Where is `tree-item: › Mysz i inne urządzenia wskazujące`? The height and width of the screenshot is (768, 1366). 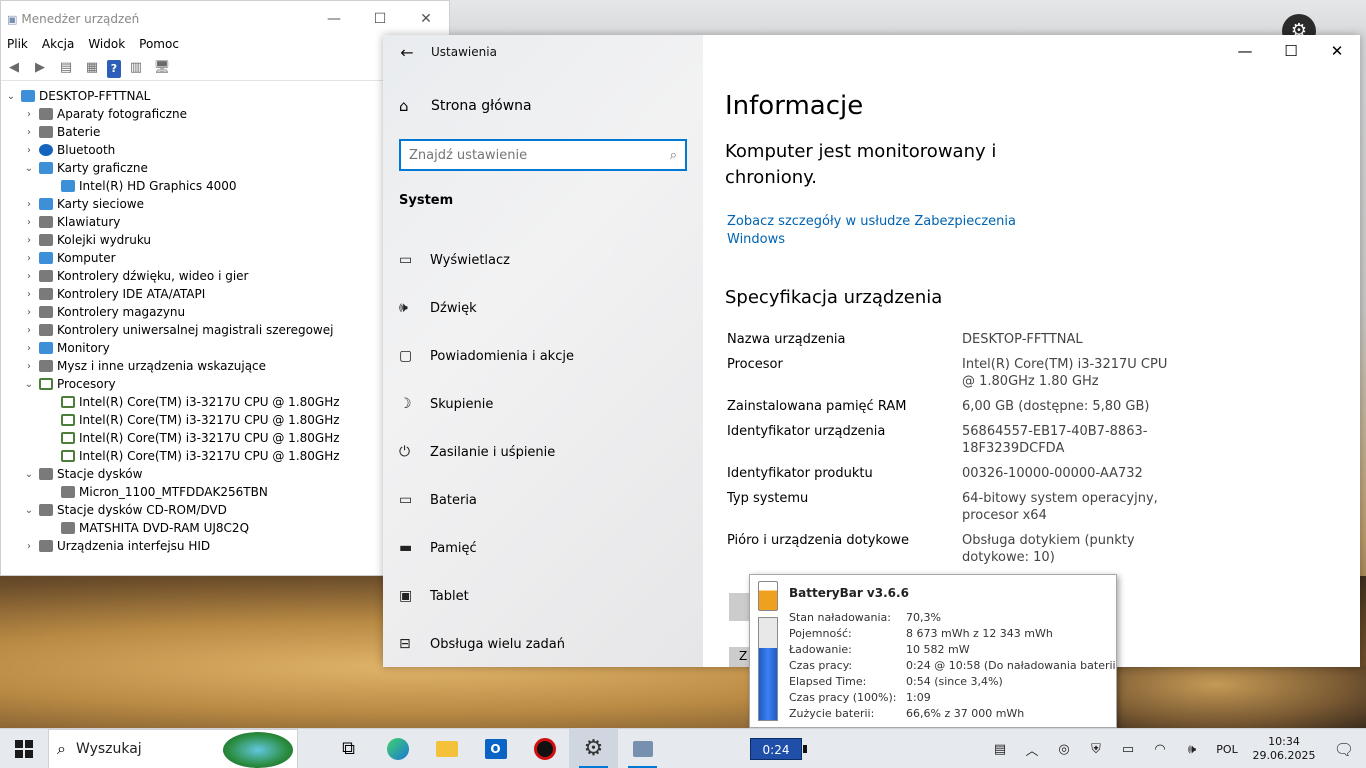 tree-item: › Mysz i inne urządzenia wskazujące is located at coordinates (225, 366).